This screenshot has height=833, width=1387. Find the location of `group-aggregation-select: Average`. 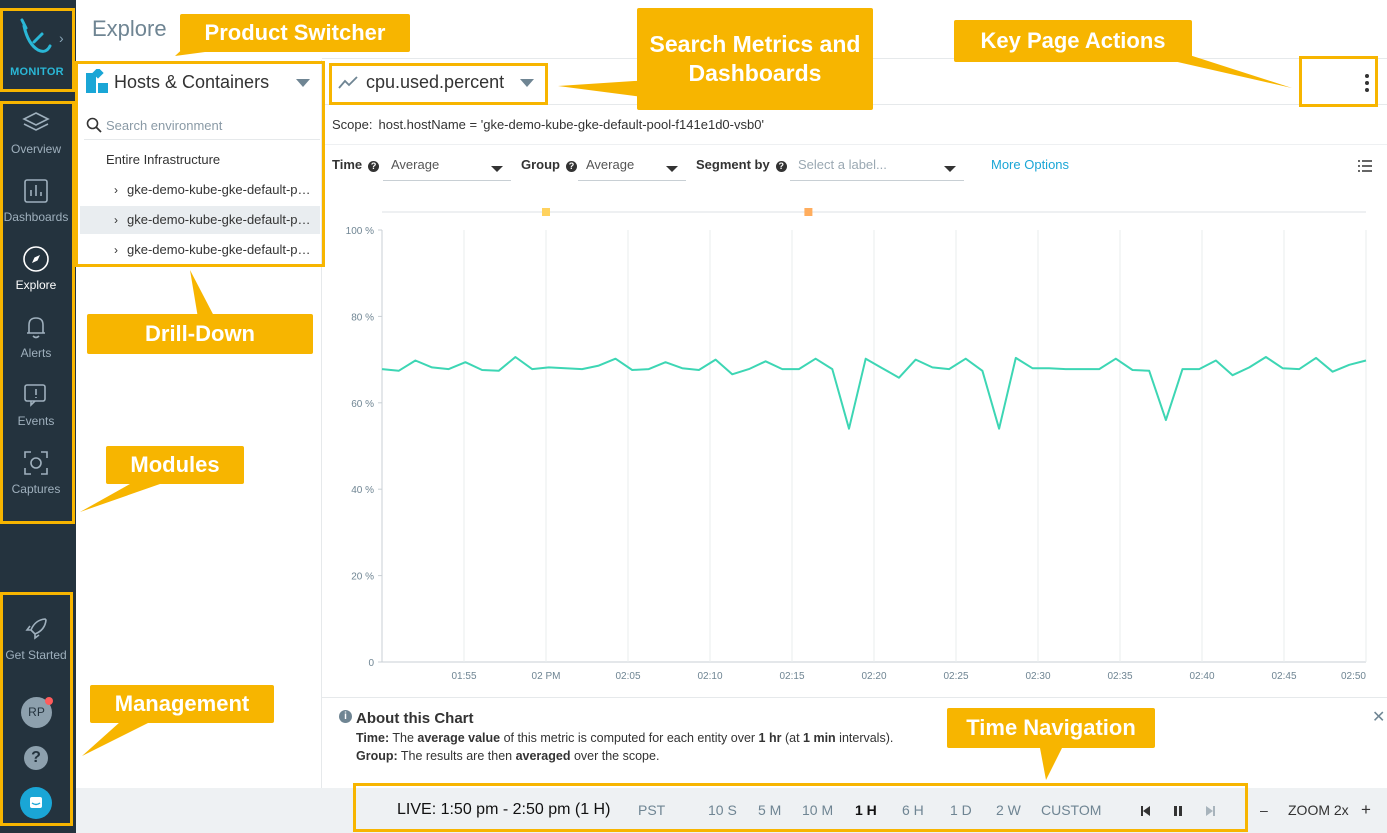

group-aggregation-select: Average is located at coordinates (632, 165).